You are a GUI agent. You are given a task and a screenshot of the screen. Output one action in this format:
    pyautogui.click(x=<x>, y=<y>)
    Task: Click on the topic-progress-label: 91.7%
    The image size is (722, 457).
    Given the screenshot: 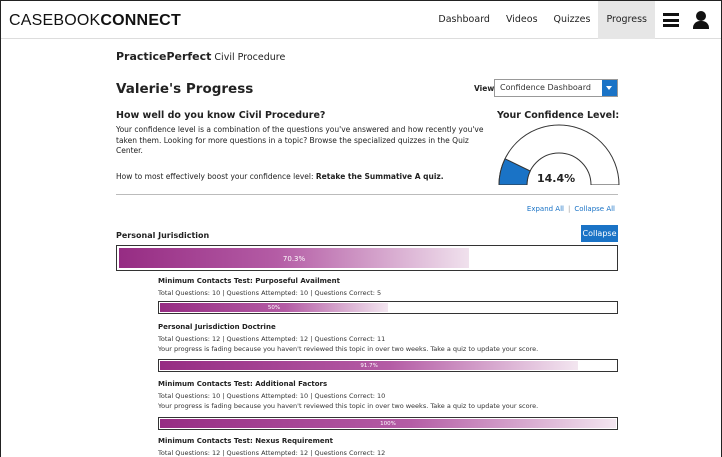 What is the action you would take?
    pyautogui.click(x=369, y=366)
    